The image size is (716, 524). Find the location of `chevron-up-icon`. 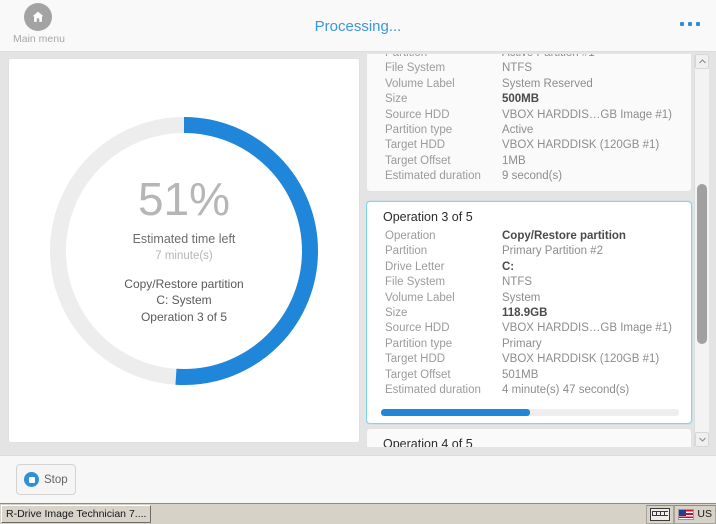

chevron-up-icon is located at coordinates (702, 61).